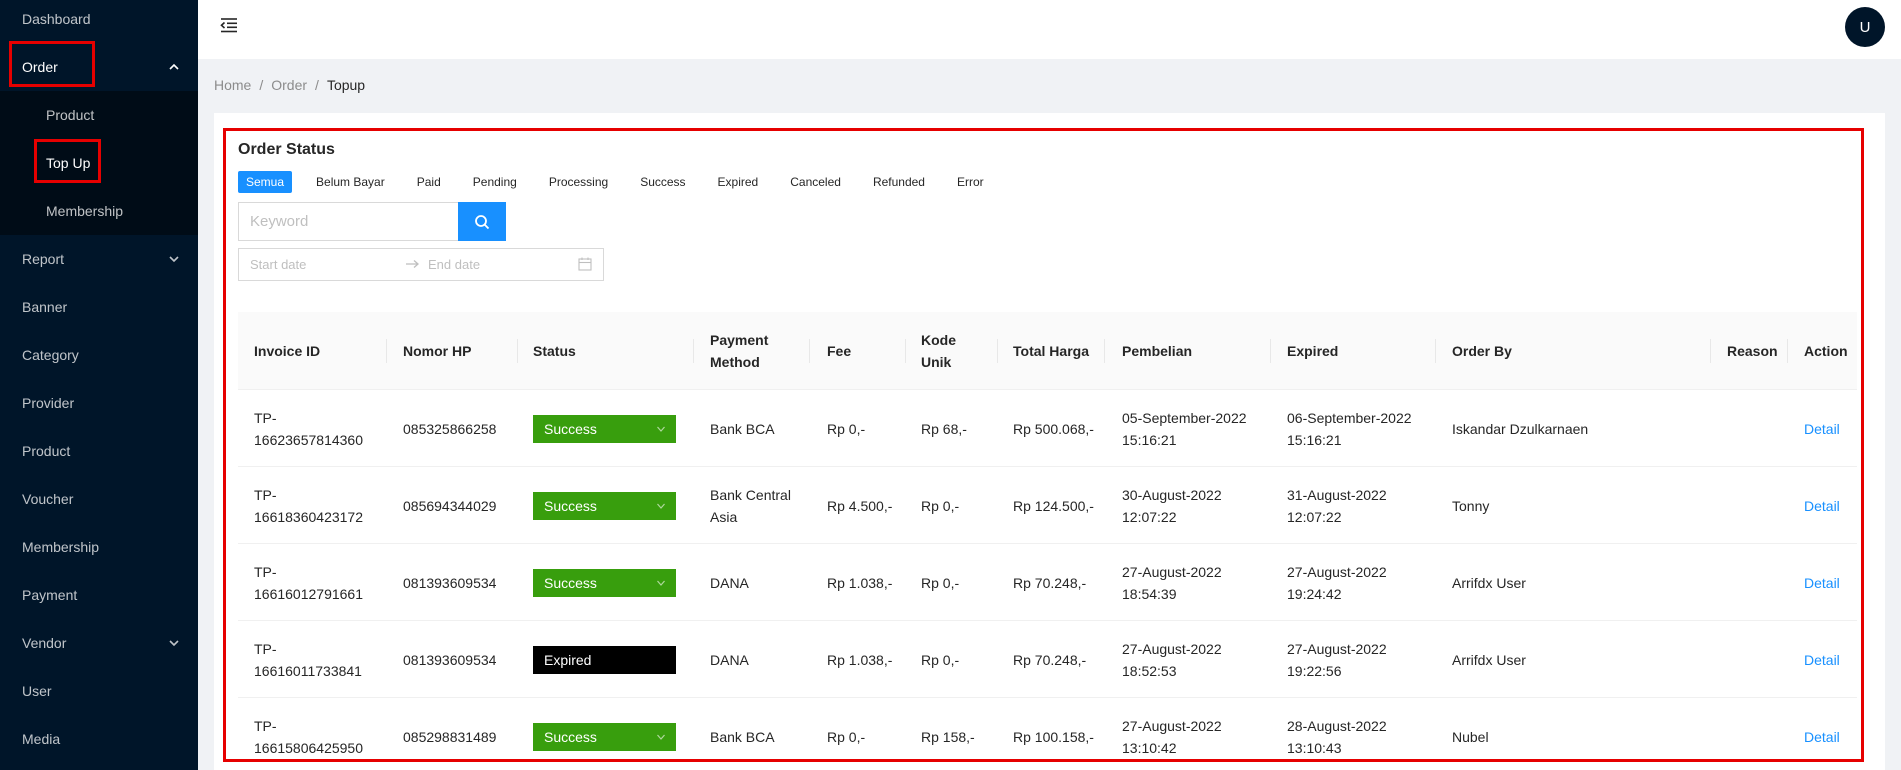 The image size is (1901, 770). I want to click on pembelian-cell: 05-September-2022 15:16:21, so click(1184, 428).